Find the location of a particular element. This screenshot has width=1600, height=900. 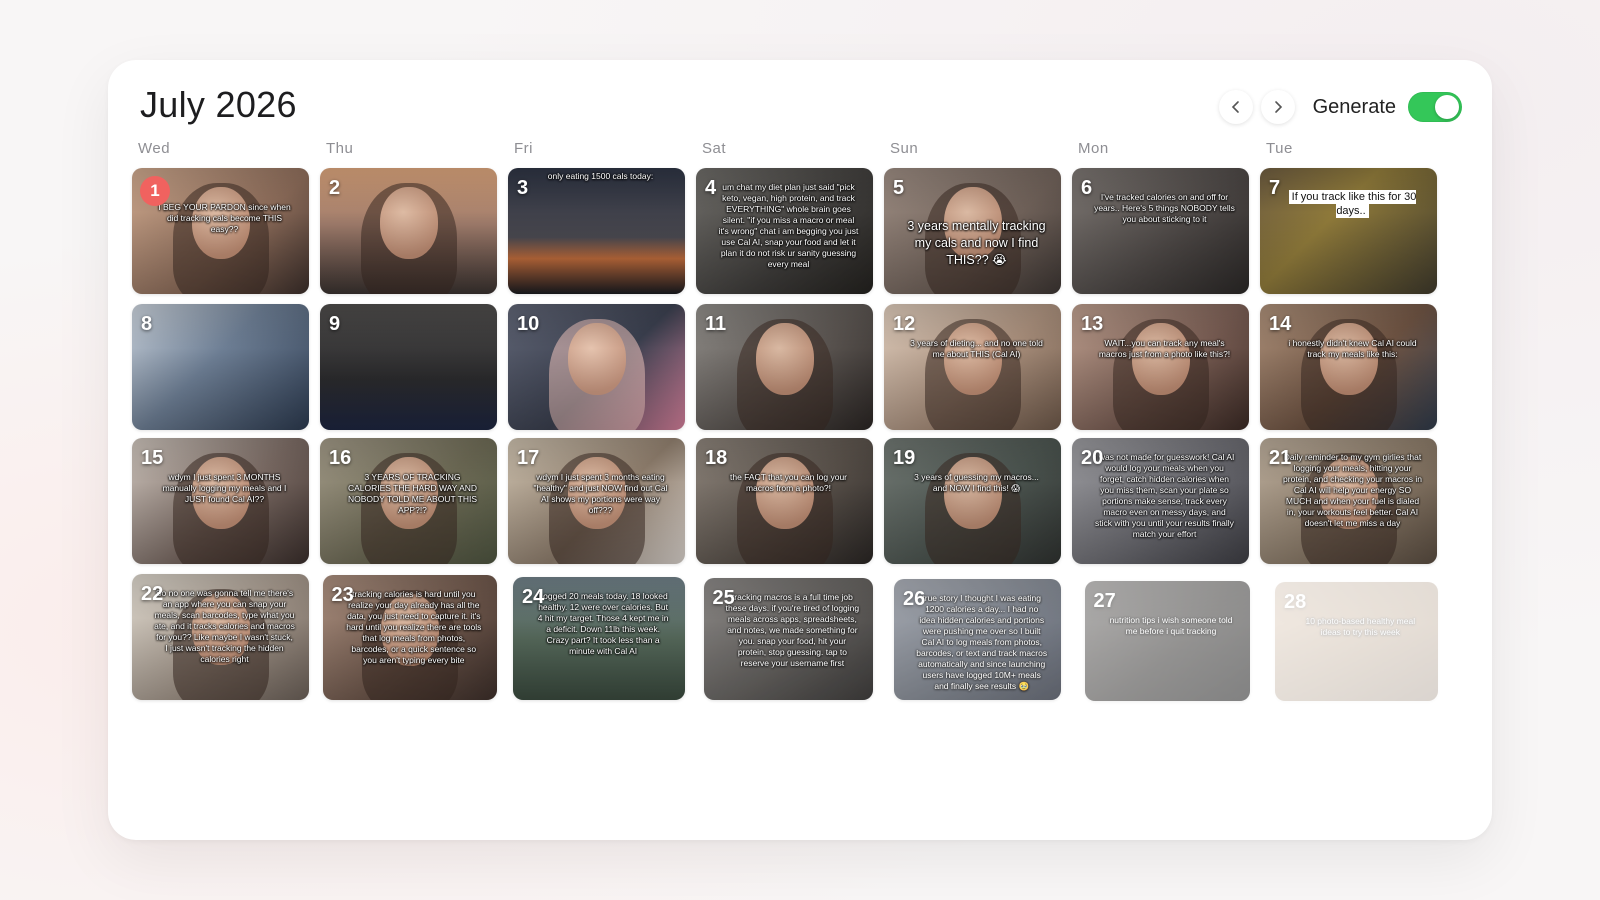

day-number: 20 is located at coordinates (1092, 458).